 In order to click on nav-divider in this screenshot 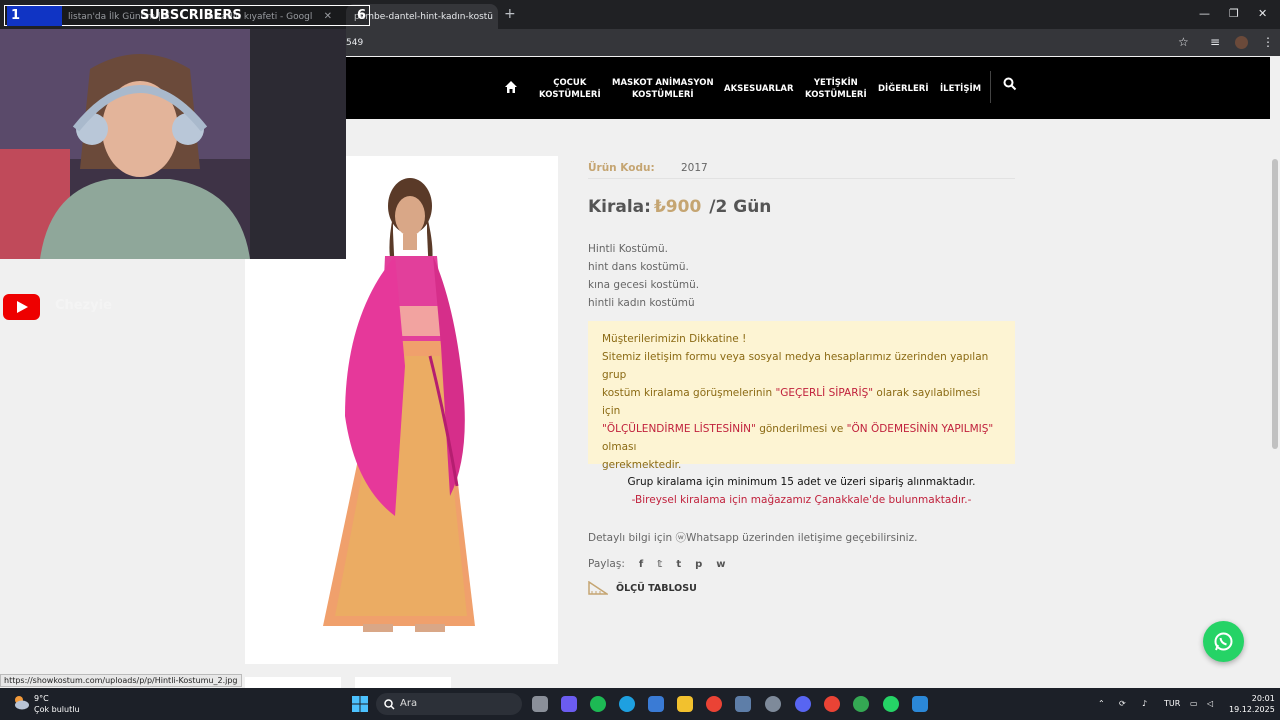, I will do `click(990, 87)`.